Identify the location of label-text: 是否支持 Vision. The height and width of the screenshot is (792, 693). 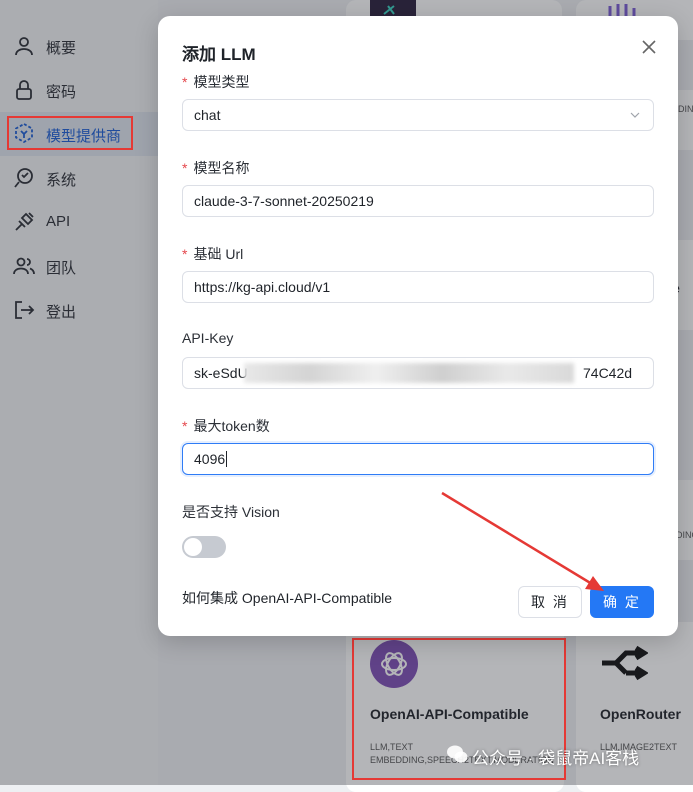
(231, 512).